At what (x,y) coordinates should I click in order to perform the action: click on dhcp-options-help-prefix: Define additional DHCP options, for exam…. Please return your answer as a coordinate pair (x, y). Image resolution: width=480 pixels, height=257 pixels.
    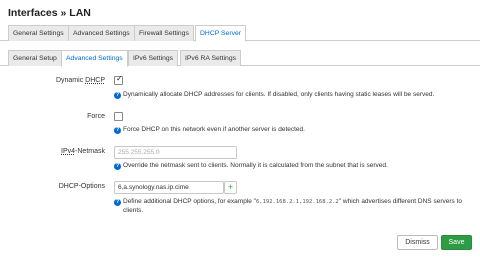
    Looking at the image, I should click on (189, 201).